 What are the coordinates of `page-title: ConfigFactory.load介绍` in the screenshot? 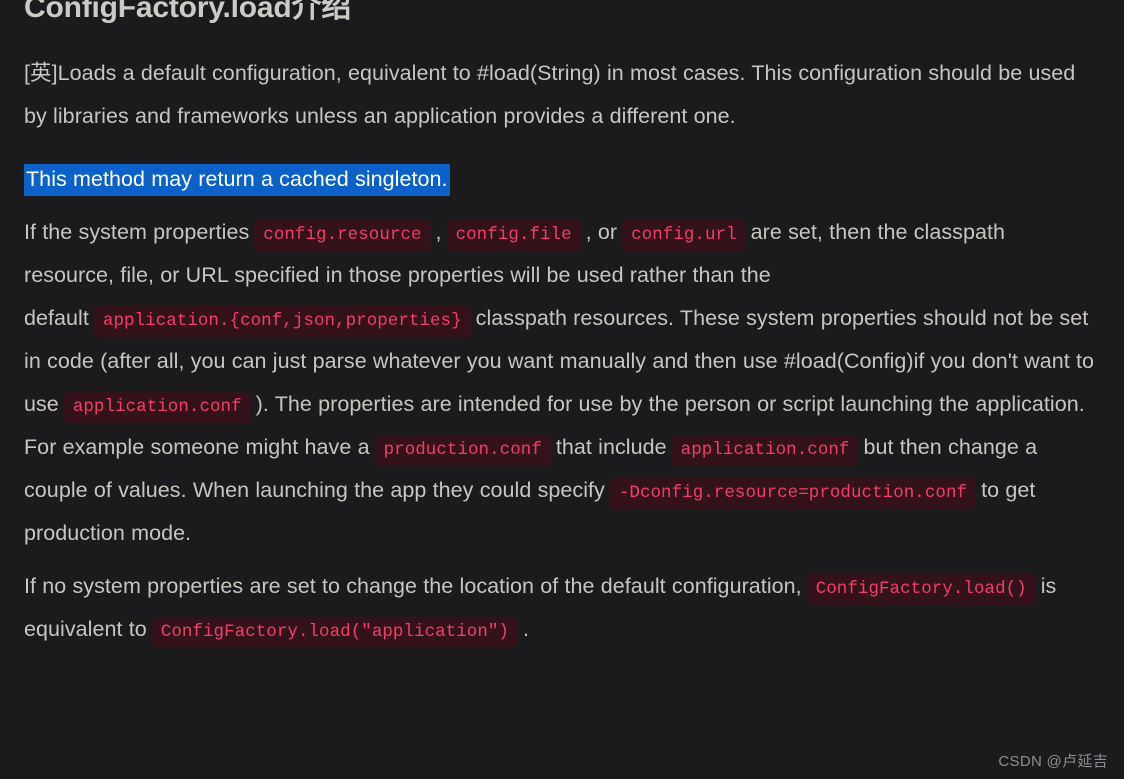 It's located at (188, 12).